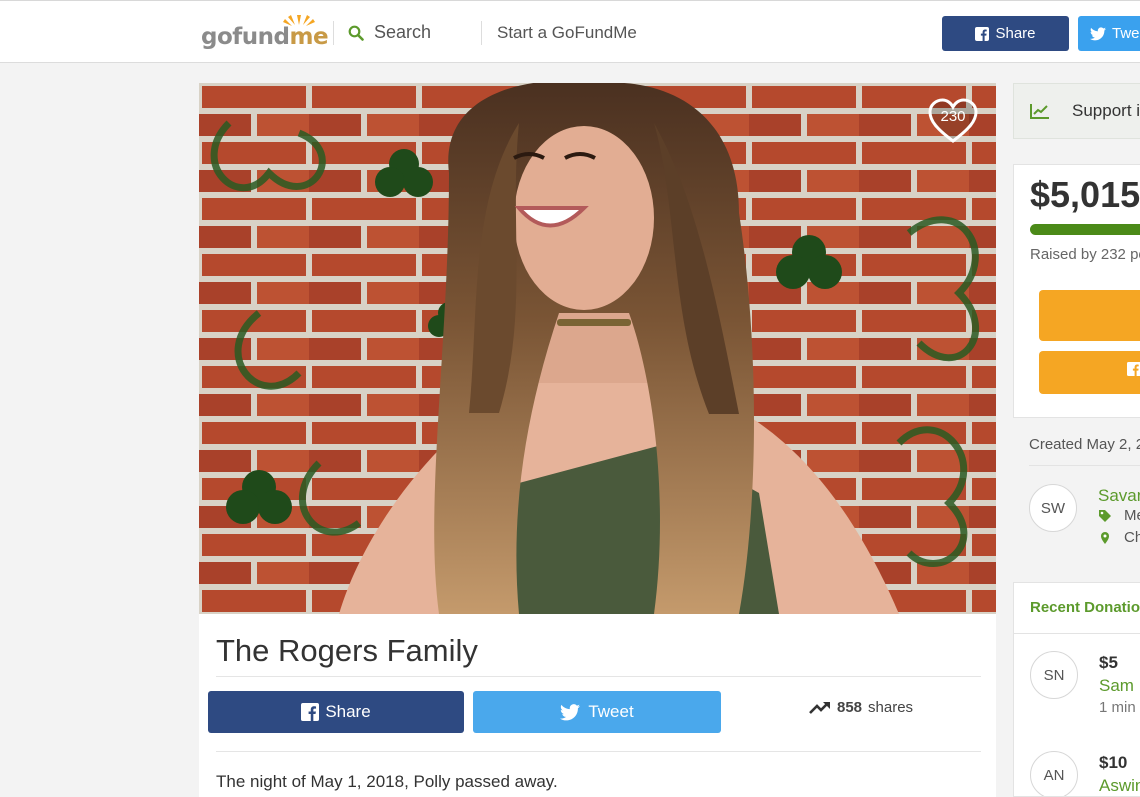  Describe the element at coordinates (1039, 111) in the screenshot. I see `chart-trend-icon` at that location.